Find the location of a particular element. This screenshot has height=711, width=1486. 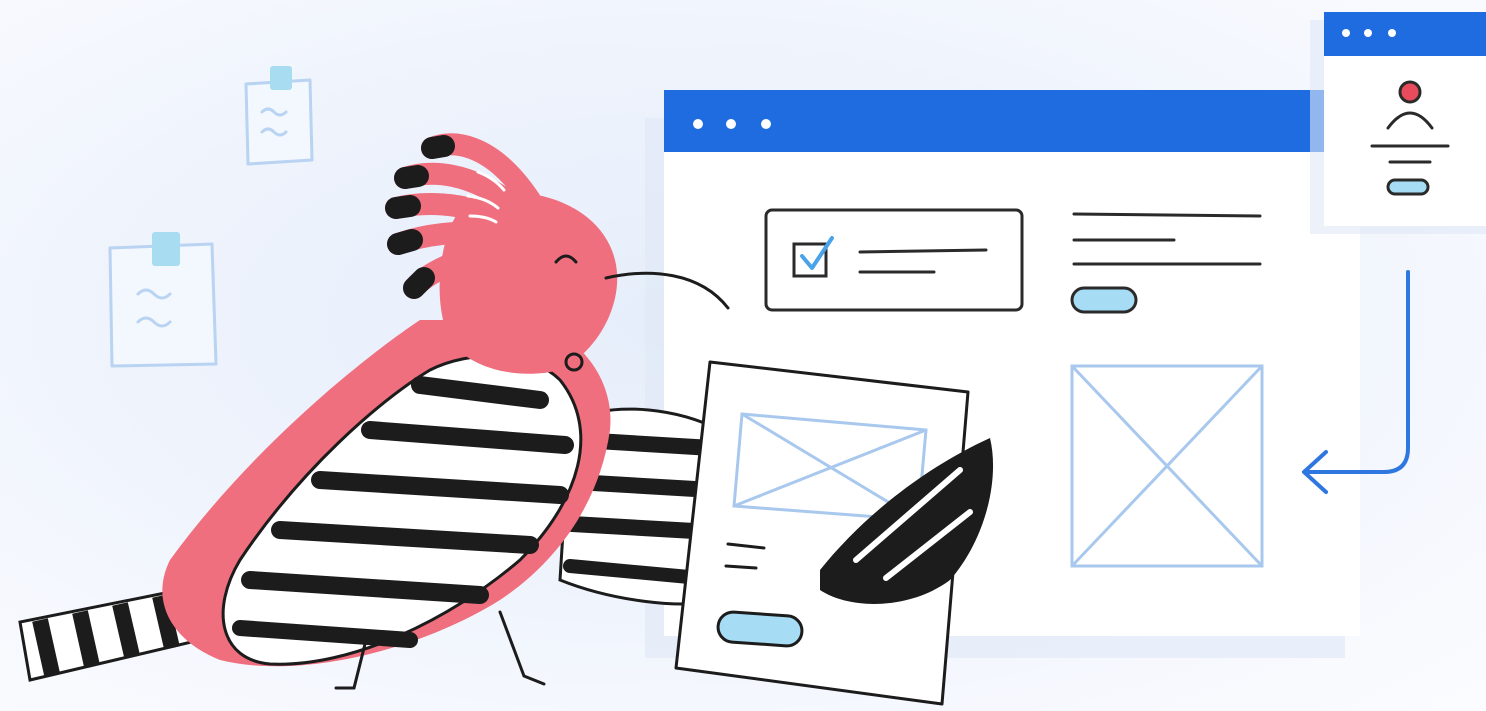

avatar-icon is located at coordinates (1410, 92).